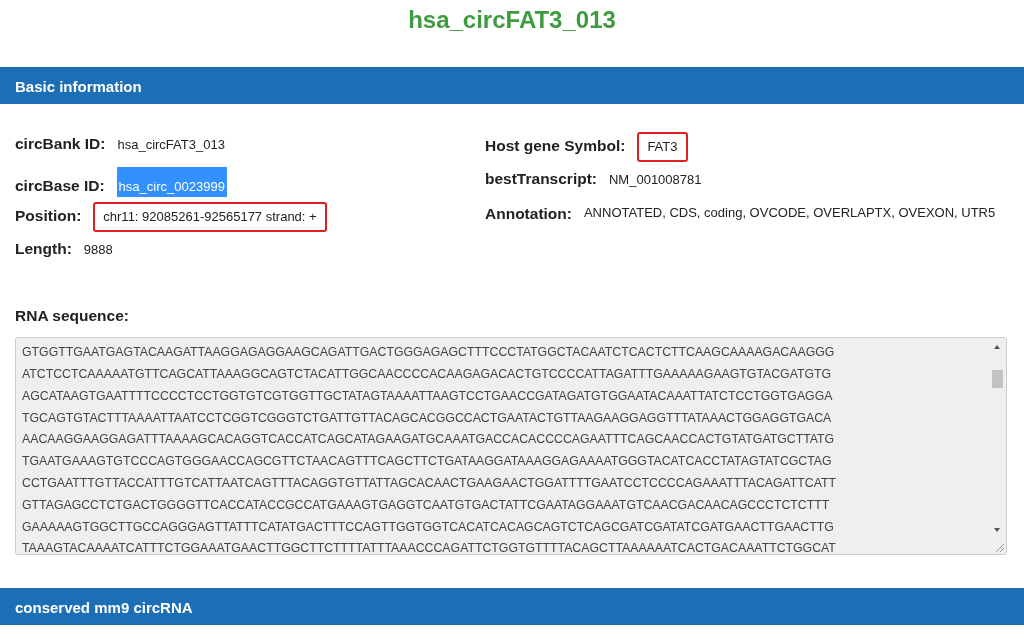  What do you see at coordinates (43, 249) in the screenshot?
I see `field-label: Length:` at bounding box center [43, 249].